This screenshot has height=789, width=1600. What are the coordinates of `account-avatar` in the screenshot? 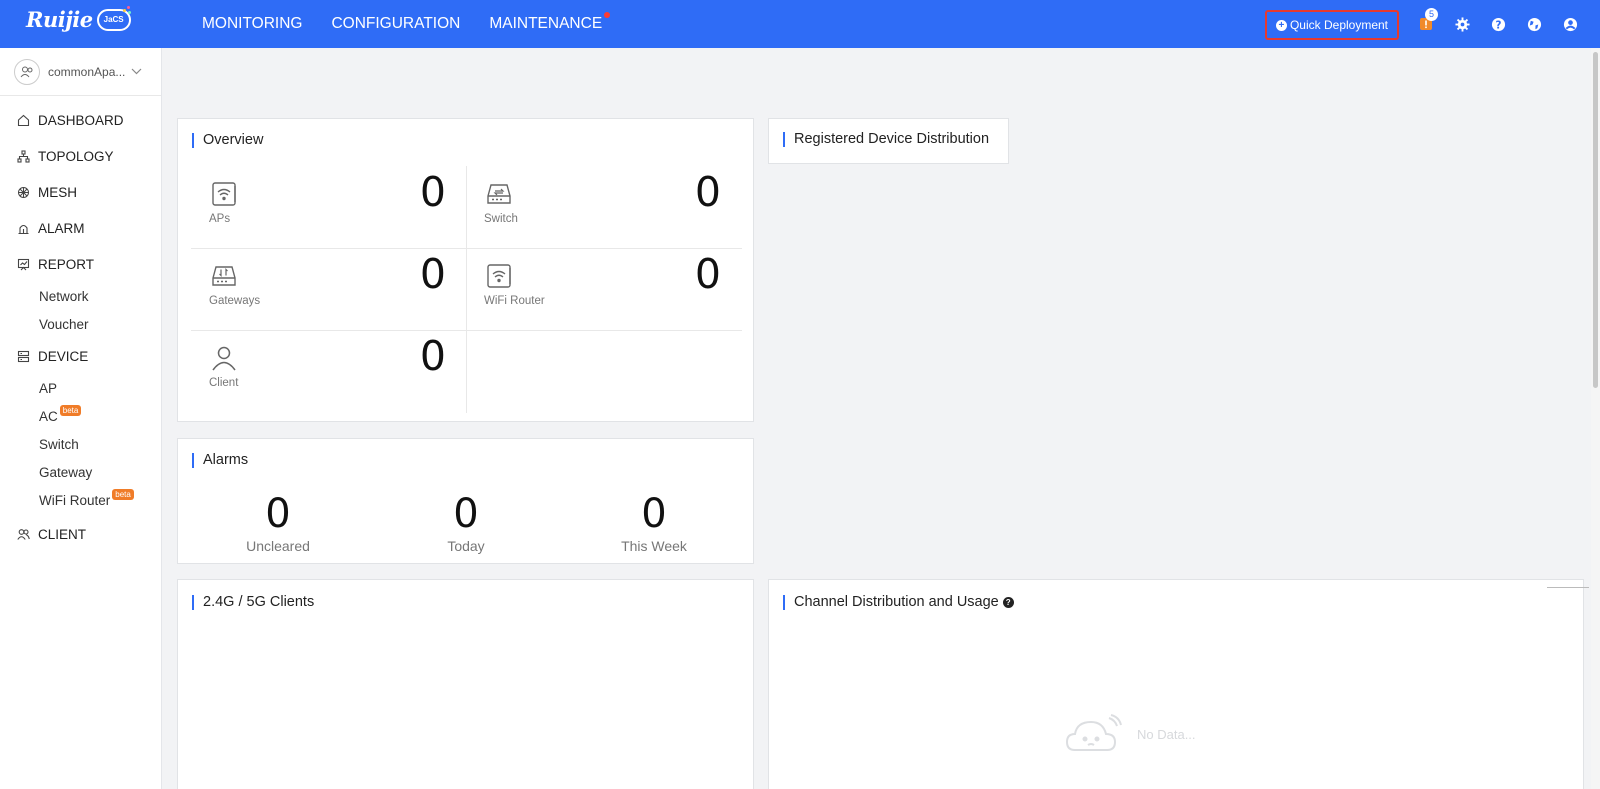 It's located at (27, 71).